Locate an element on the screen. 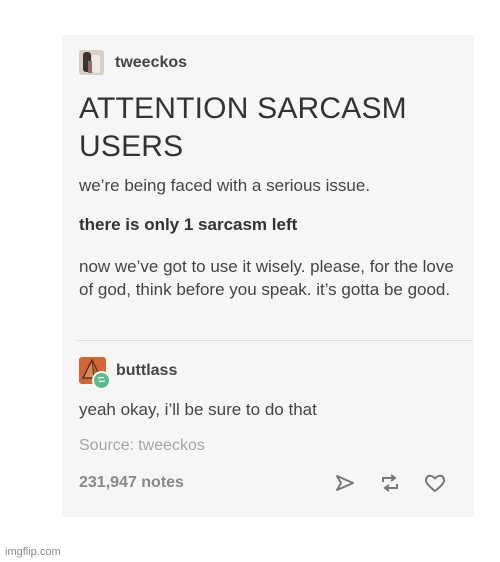  reblog-text: yeah okay, i’ll be sure to do that is located at coordinates (198, 409).